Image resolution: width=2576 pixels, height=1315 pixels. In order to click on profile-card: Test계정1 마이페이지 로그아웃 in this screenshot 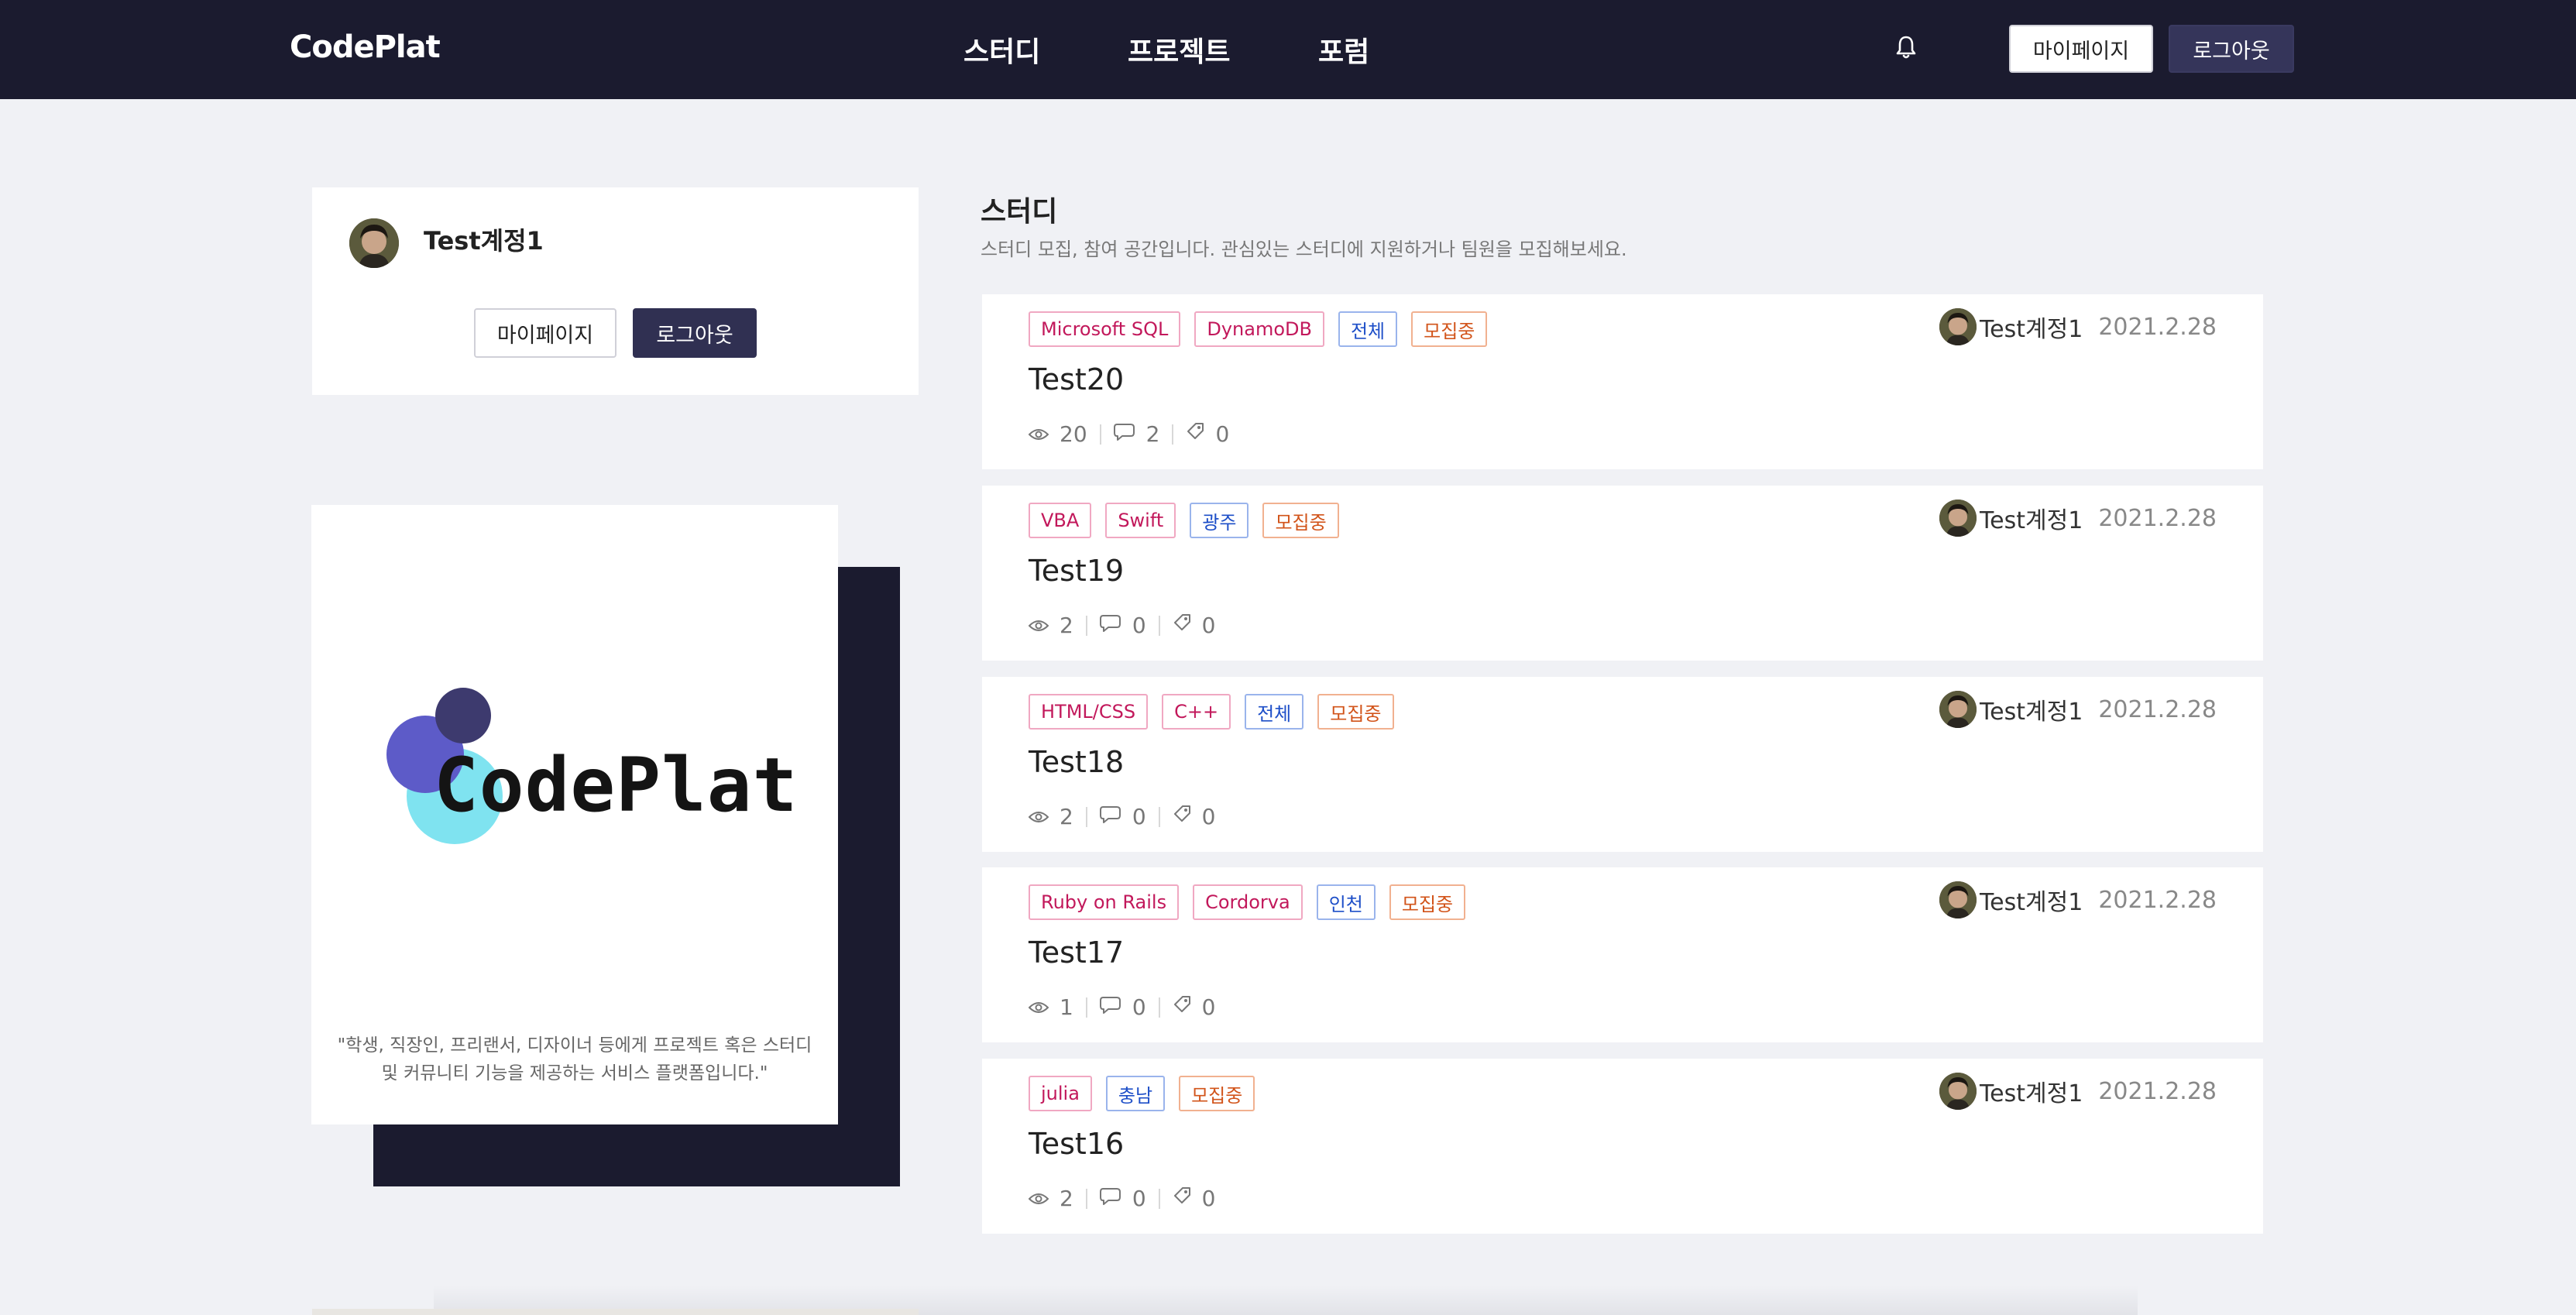, I will do `click(615, 291)`.